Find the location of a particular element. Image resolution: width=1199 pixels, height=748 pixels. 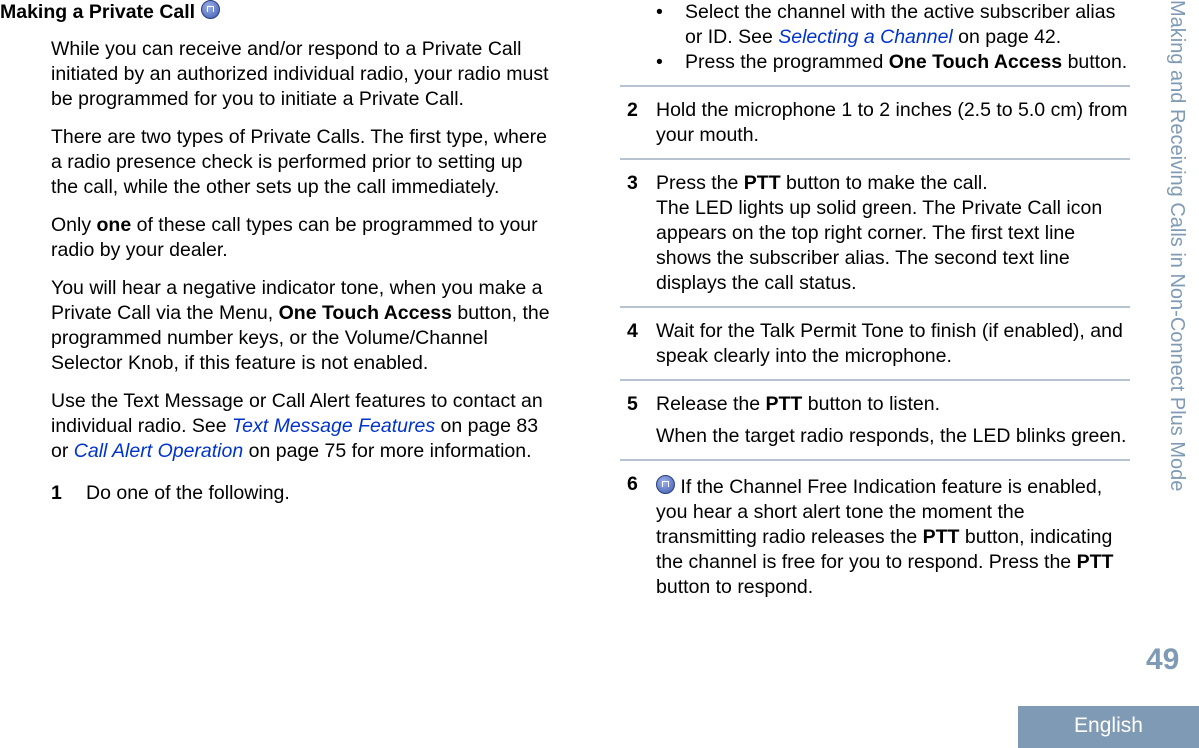

call-alert-link: Call Alert Operation is located at coordinates (158, 451).